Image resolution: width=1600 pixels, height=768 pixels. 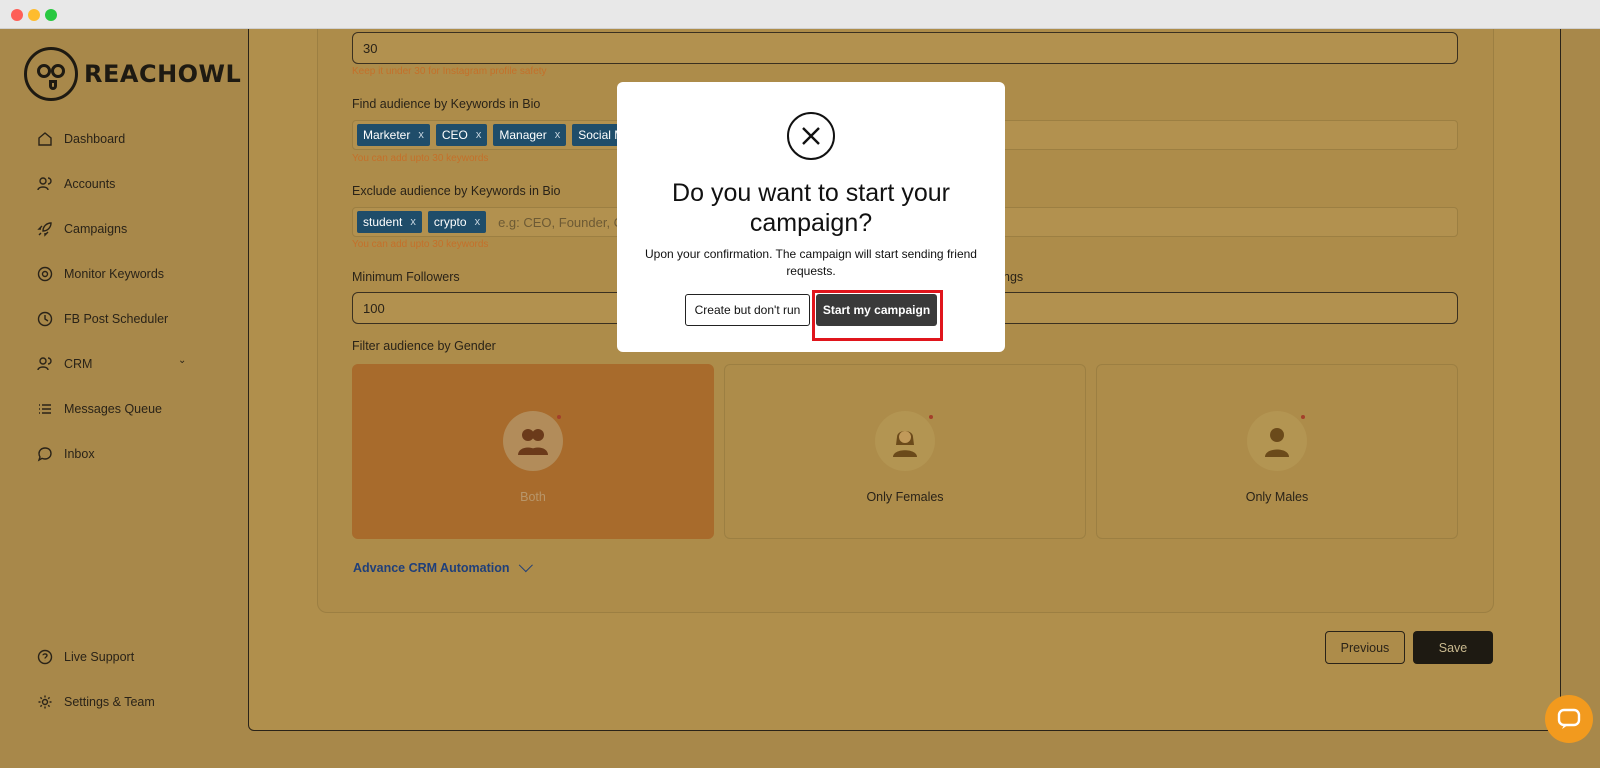 I want to click on start-campaign-button: Start my campaign, so click(x=876, y=310).